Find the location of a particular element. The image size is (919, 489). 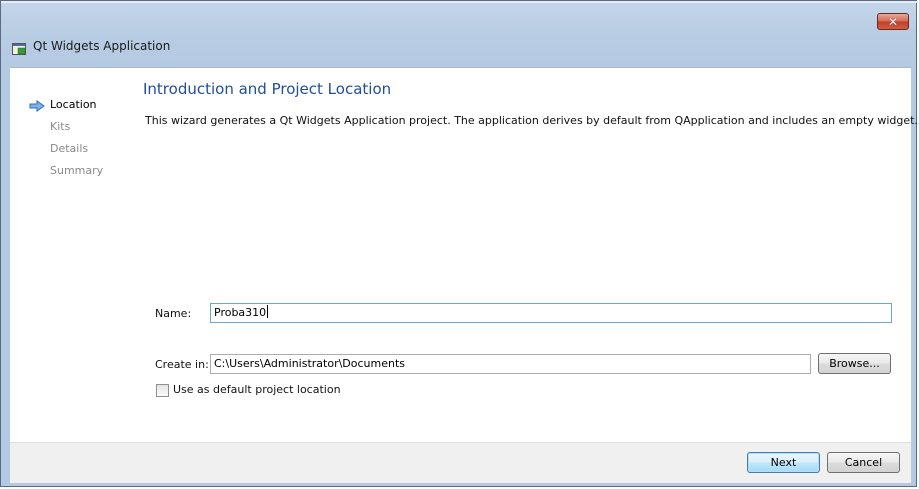

title-bar: Qt Widgets Application ✕ is located at coordinates (459, 33).